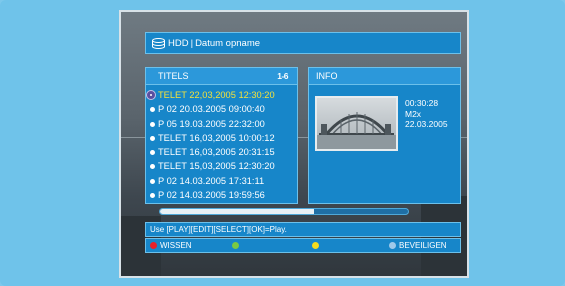 The image size is (565, 286). Describe the element at coordinates (237, 211) in the screenshot. I see `disk-usage-fill` at that location.